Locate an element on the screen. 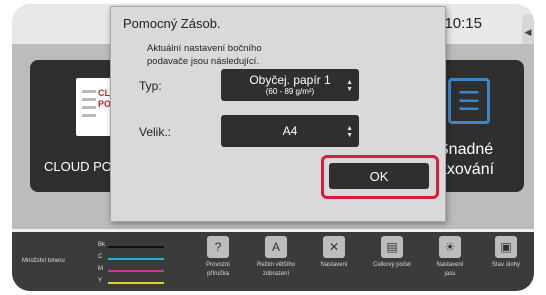  paper-type-value: Obyčej. papír 1 is located at coordinates (290, 80).